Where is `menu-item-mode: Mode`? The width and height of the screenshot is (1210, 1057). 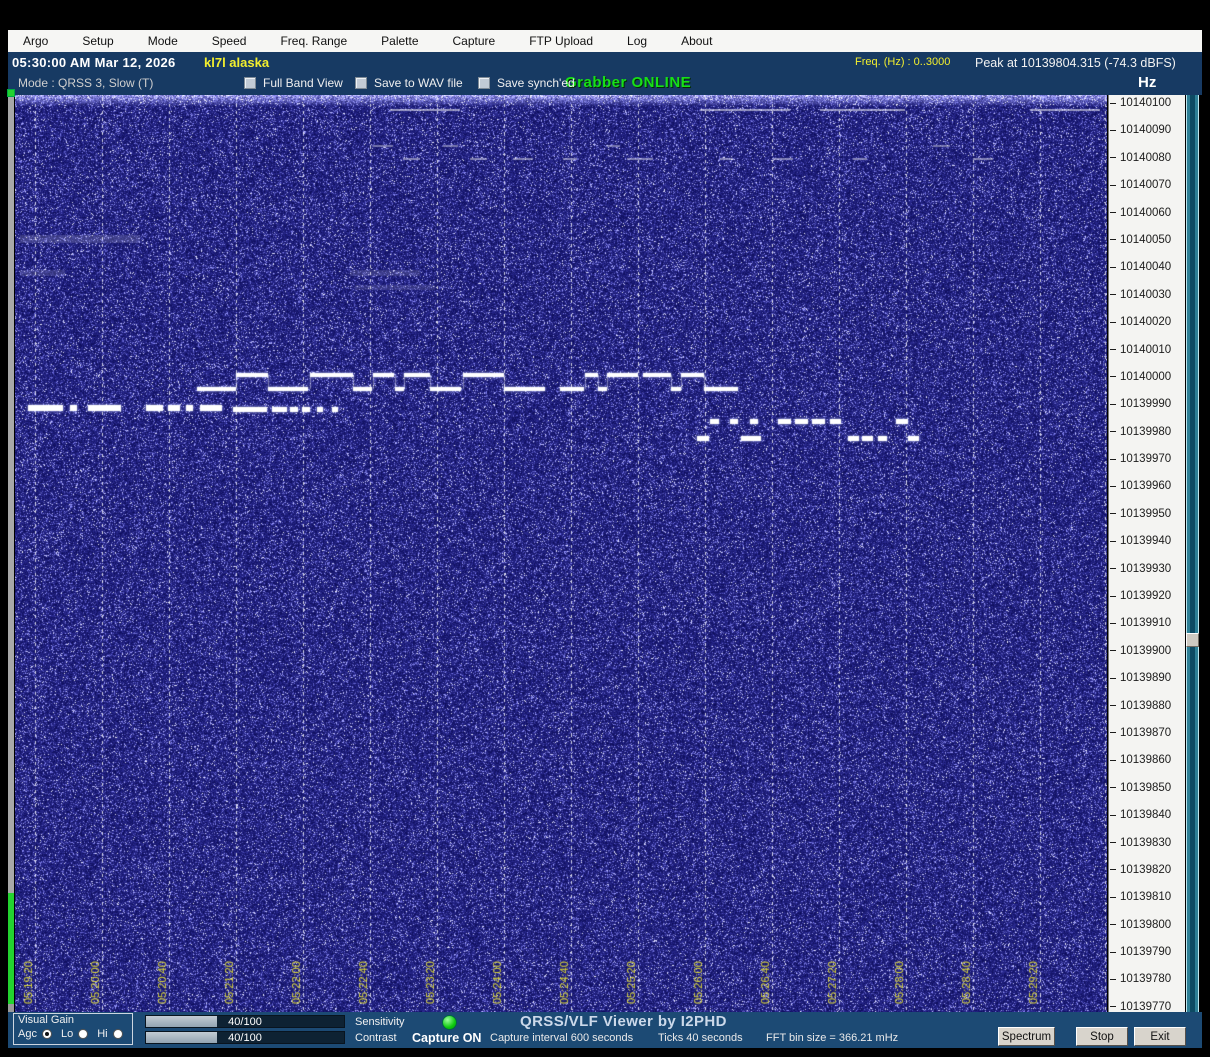
menu-item-mode: Mode is located at coordinates (166, 41).